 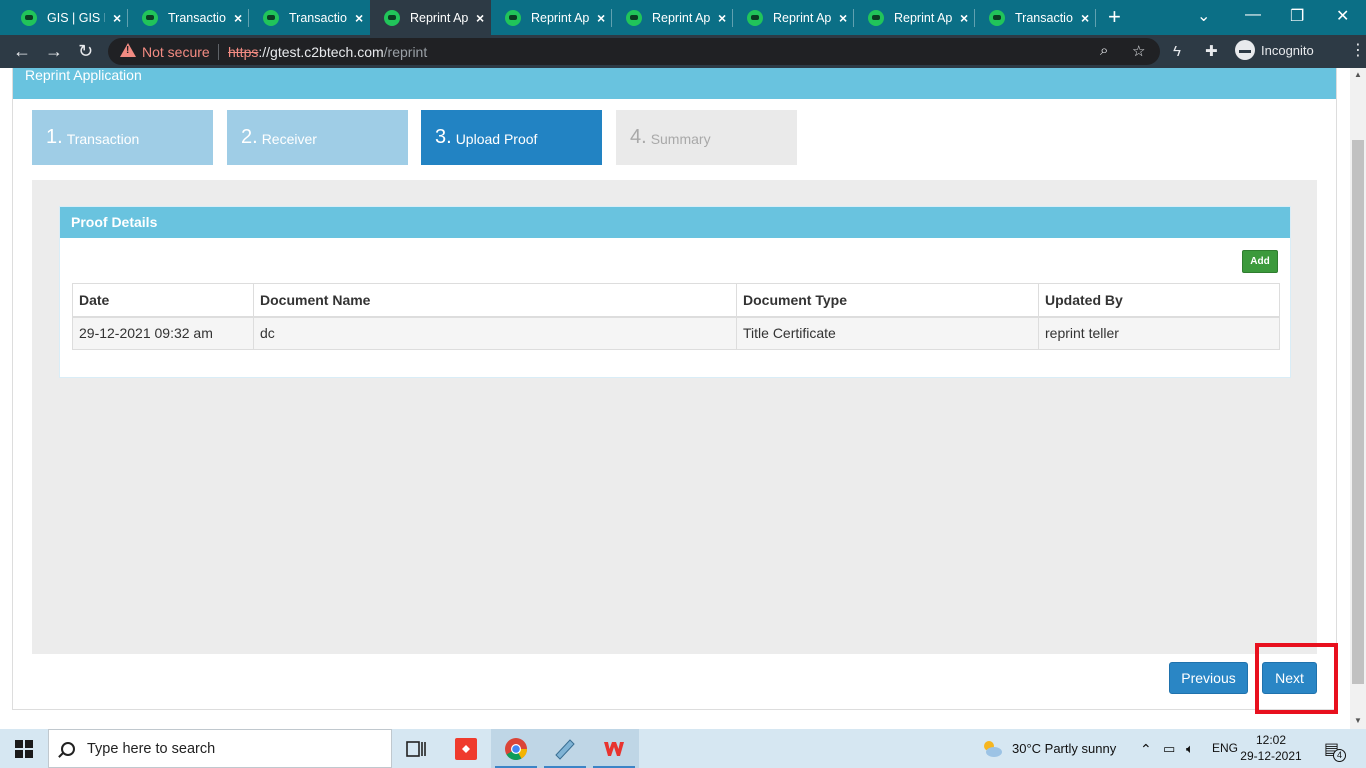 I want to click on chrome-app-icon, so click(x=516, y=749).